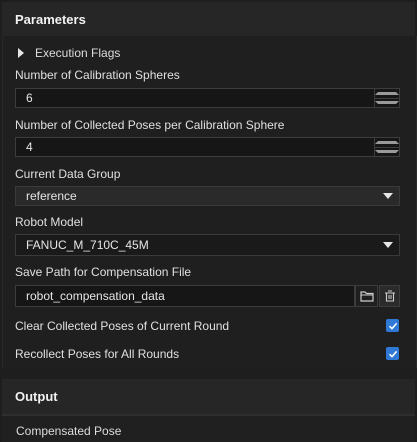 Image resolution: width=417 pixels, height=442 pixels. I want to click on num-spheres-value: 6, so click(29, 98).